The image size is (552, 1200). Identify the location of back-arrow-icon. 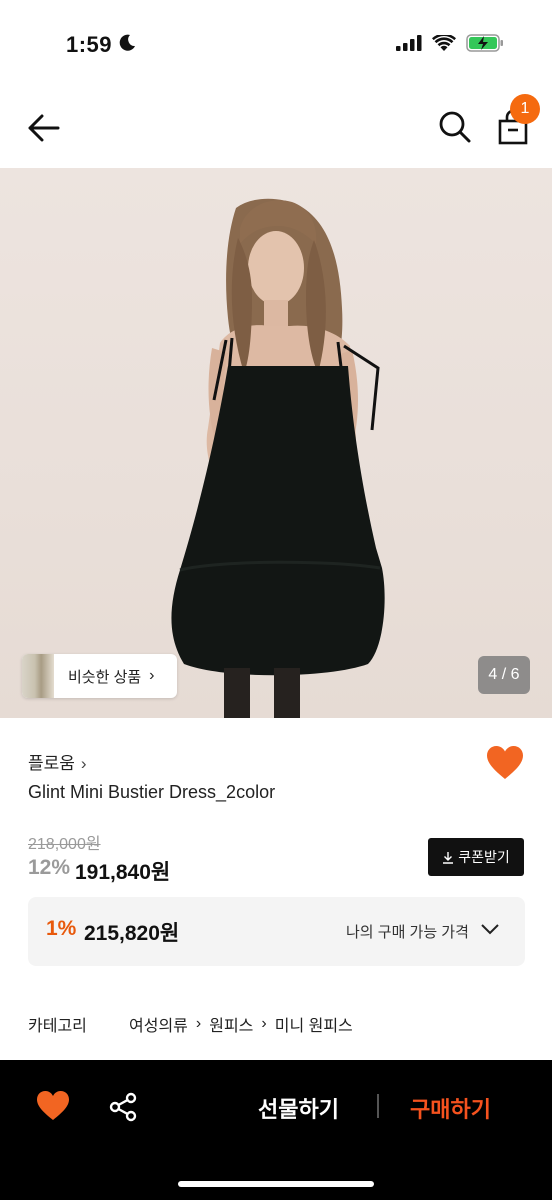
(44, 128).